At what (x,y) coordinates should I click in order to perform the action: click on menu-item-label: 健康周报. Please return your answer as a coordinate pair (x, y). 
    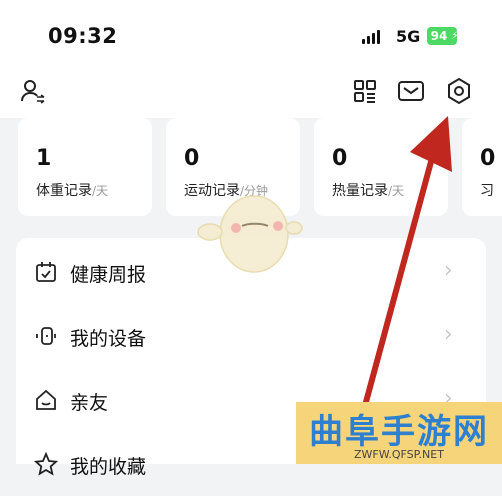
    Looking at the image, I should click on (108, 275).